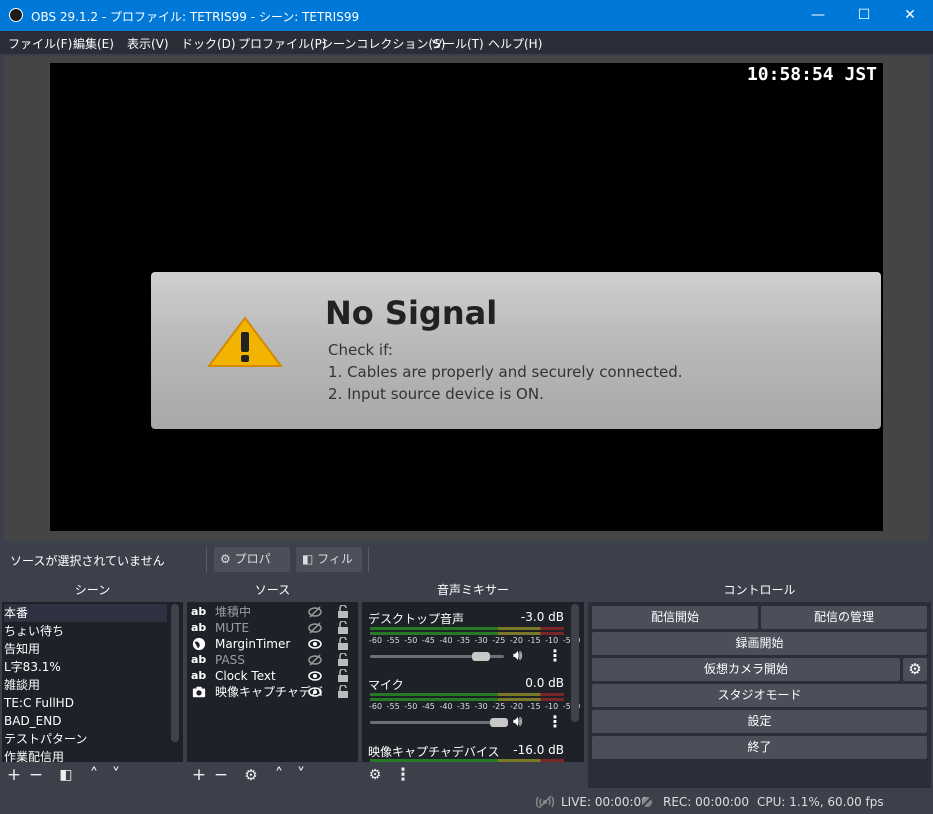 The width and height of the screenshot is (933, 814). Describe the element at coordinates (811, 74) in the screenshot. I see `clock-text: 10:58:54 JST` at that location.